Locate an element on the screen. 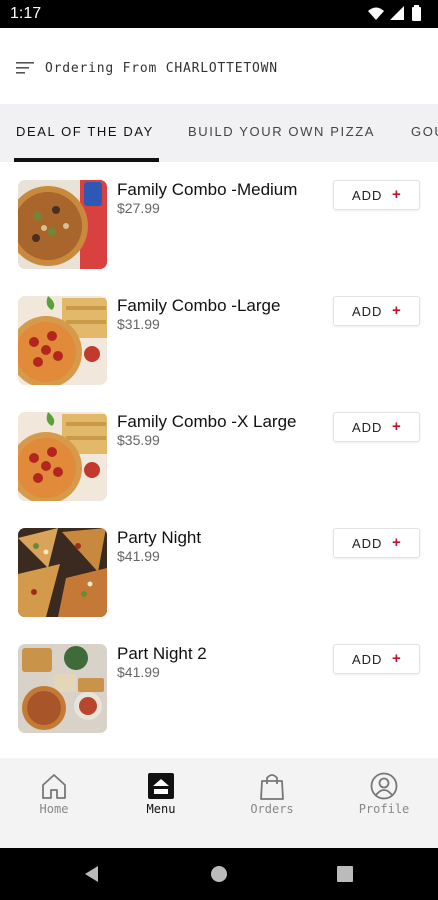 The image size is (438, 900). nav-profile: Profile is located at coordinates (384, 803).